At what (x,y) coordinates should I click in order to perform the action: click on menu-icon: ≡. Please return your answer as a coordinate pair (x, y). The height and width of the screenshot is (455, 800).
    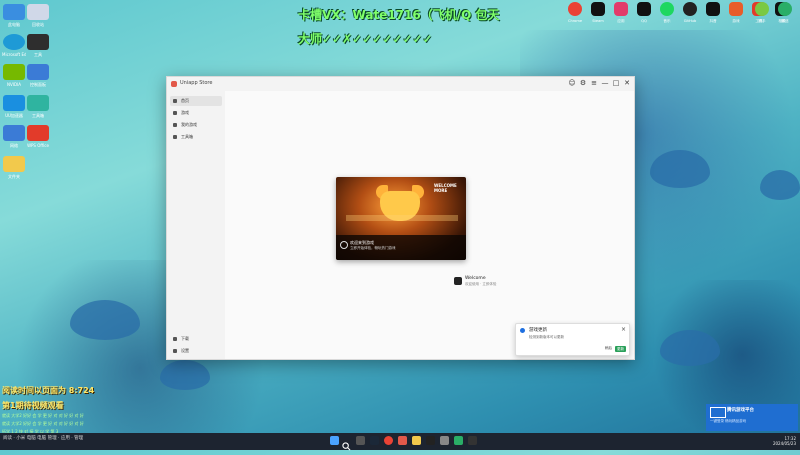
    Looking at the image, I should click on (594, 83).